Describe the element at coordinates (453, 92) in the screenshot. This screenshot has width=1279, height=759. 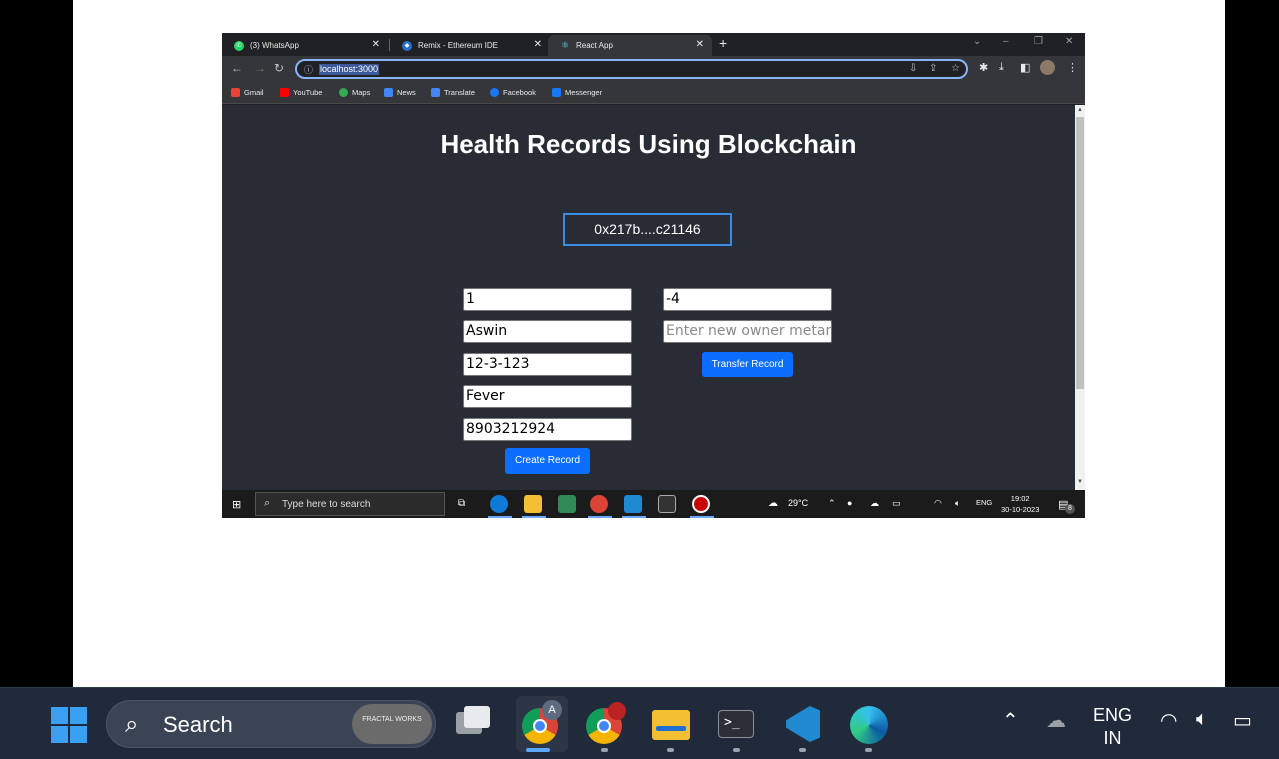
I see `bookmark-translate: Translate` at that location.